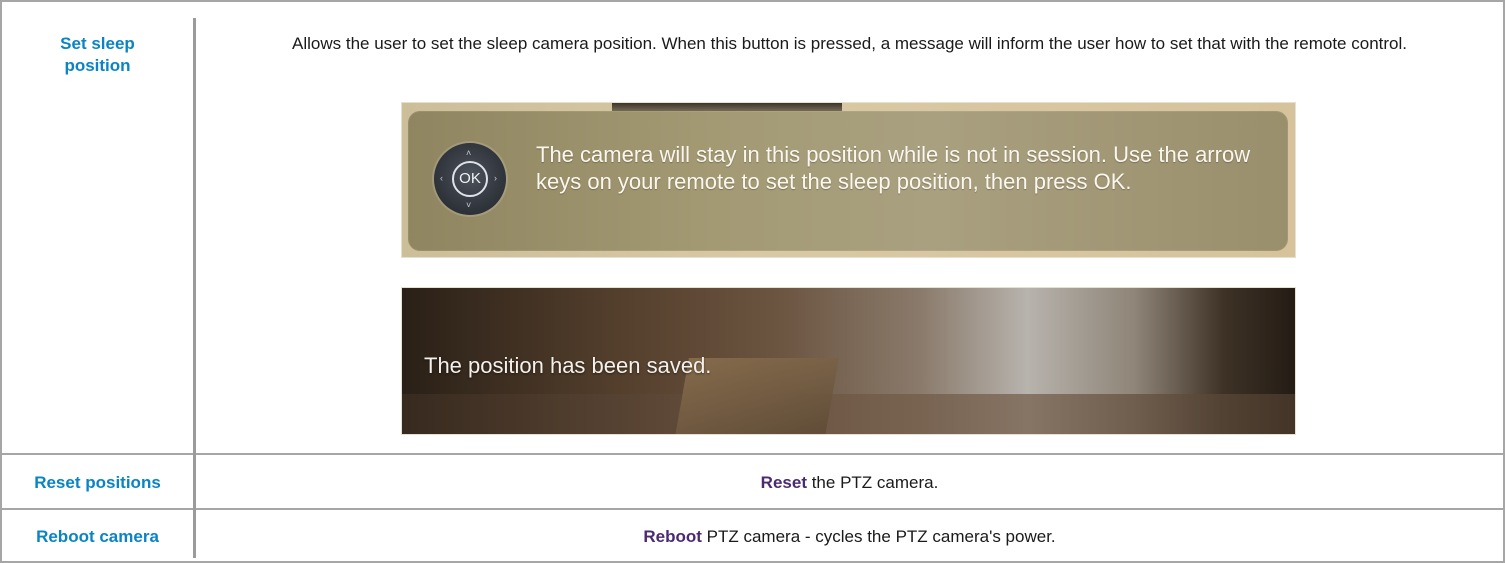 The image size is (1505, 563). I want to click on table-row-reset-positions: Reset positions Reset the PTZ camera., so click(752, 482).